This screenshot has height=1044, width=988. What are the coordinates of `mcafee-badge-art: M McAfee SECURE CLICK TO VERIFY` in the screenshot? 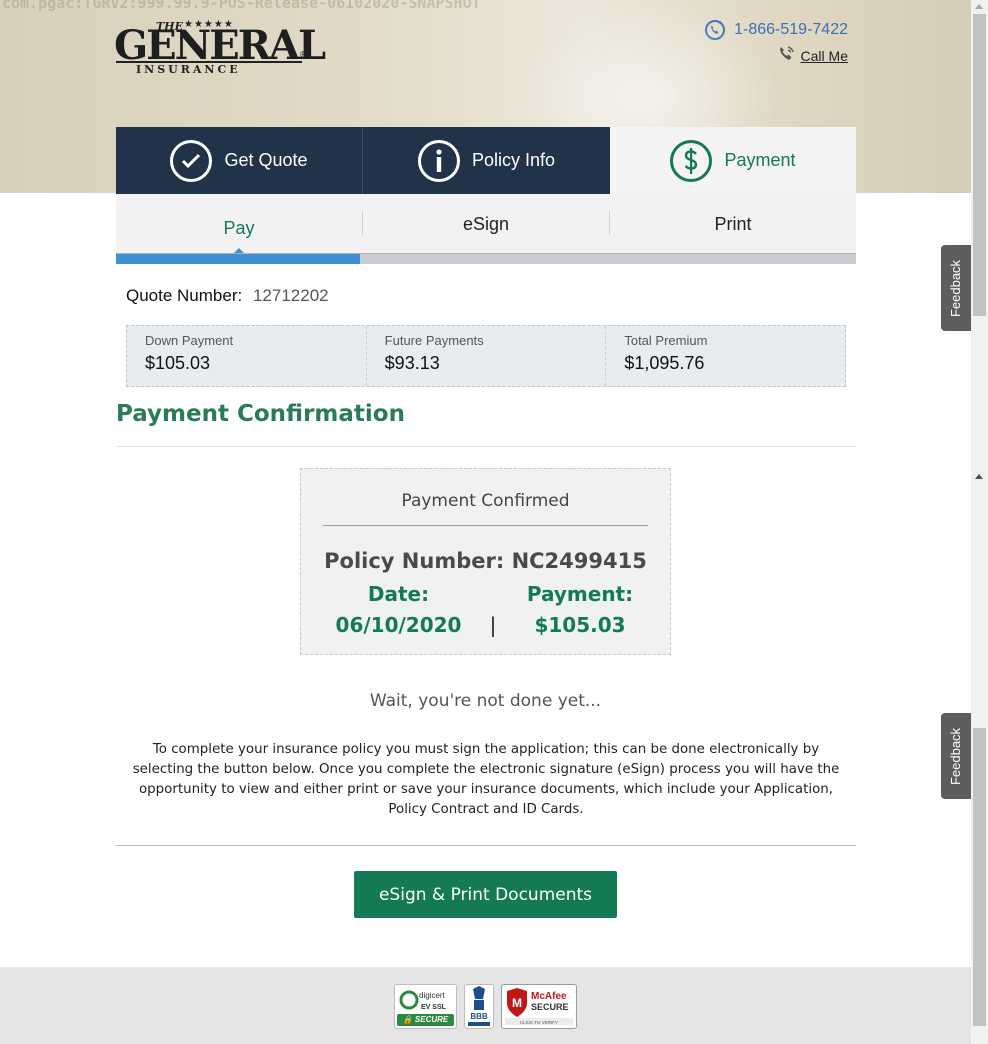 It's located at (539, 1006).